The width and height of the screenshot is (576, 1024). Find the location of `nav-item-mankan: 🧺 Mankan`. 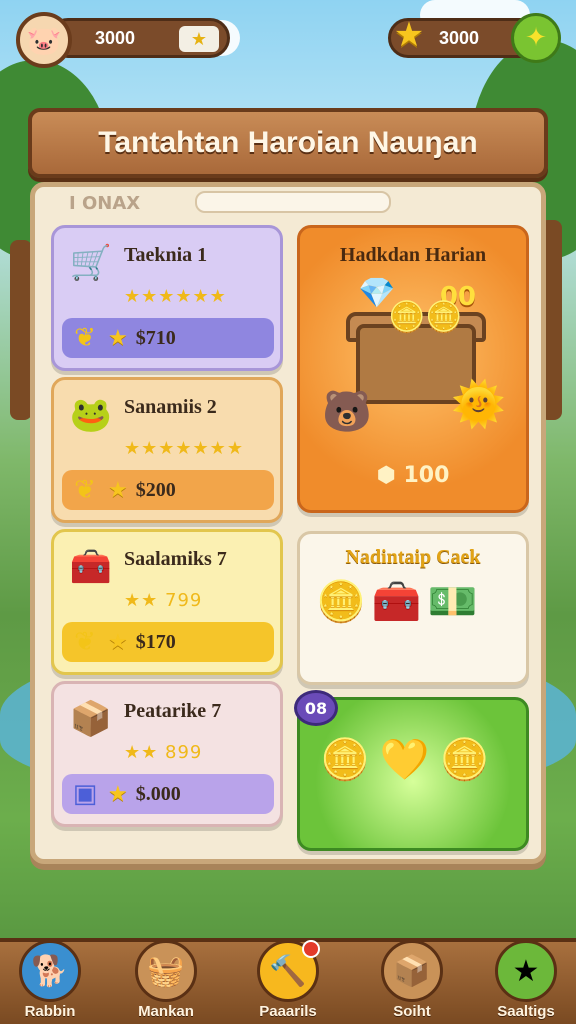

nav-item-mankan: 🧺 Mankan is located at coordinates (166, 982).